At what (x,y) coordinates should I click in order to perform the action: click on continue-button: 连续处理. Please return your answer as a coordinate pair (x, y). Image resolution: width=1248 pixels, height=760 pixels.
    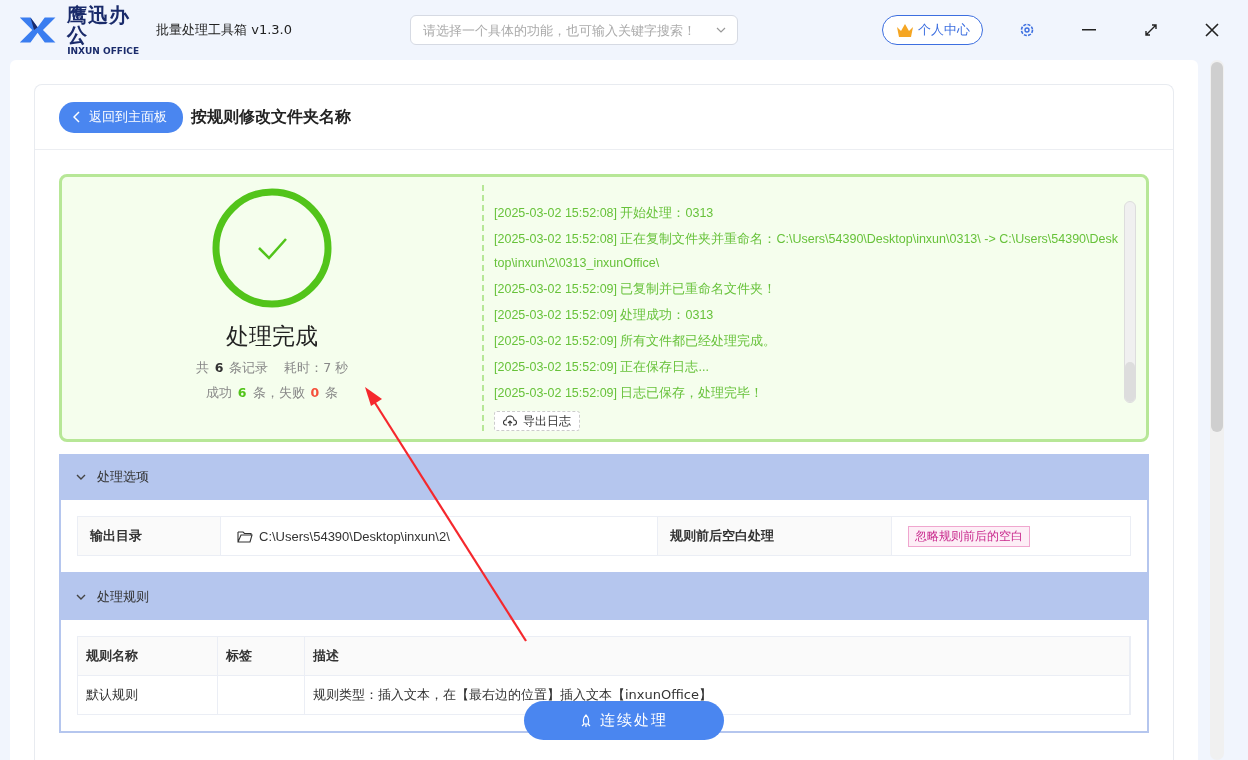
    Looking at the image, I should click on (624, 720).